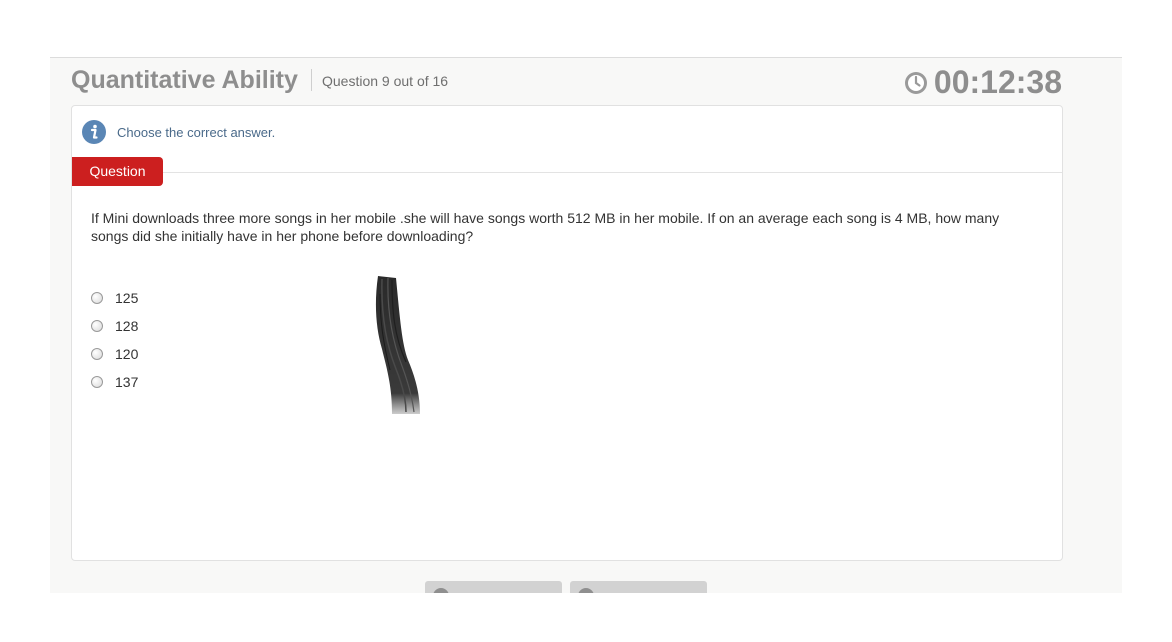 The width and height of the screenshot is (1172, 642). Describe the element at coordinates (114, 298) in the screenshot. I see `option-1: 125` at that location.